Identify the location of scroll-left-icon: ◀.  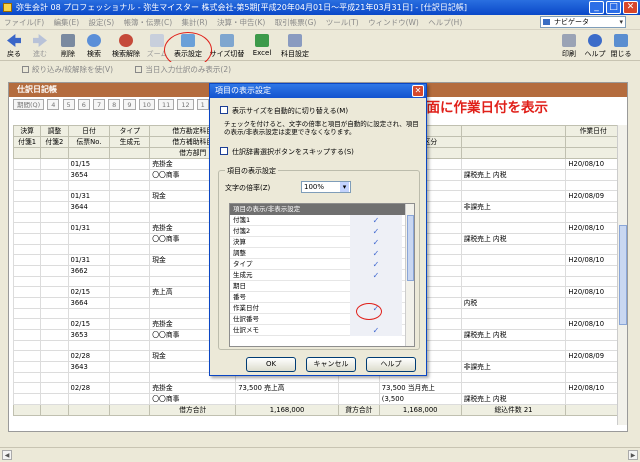
(7, 455).